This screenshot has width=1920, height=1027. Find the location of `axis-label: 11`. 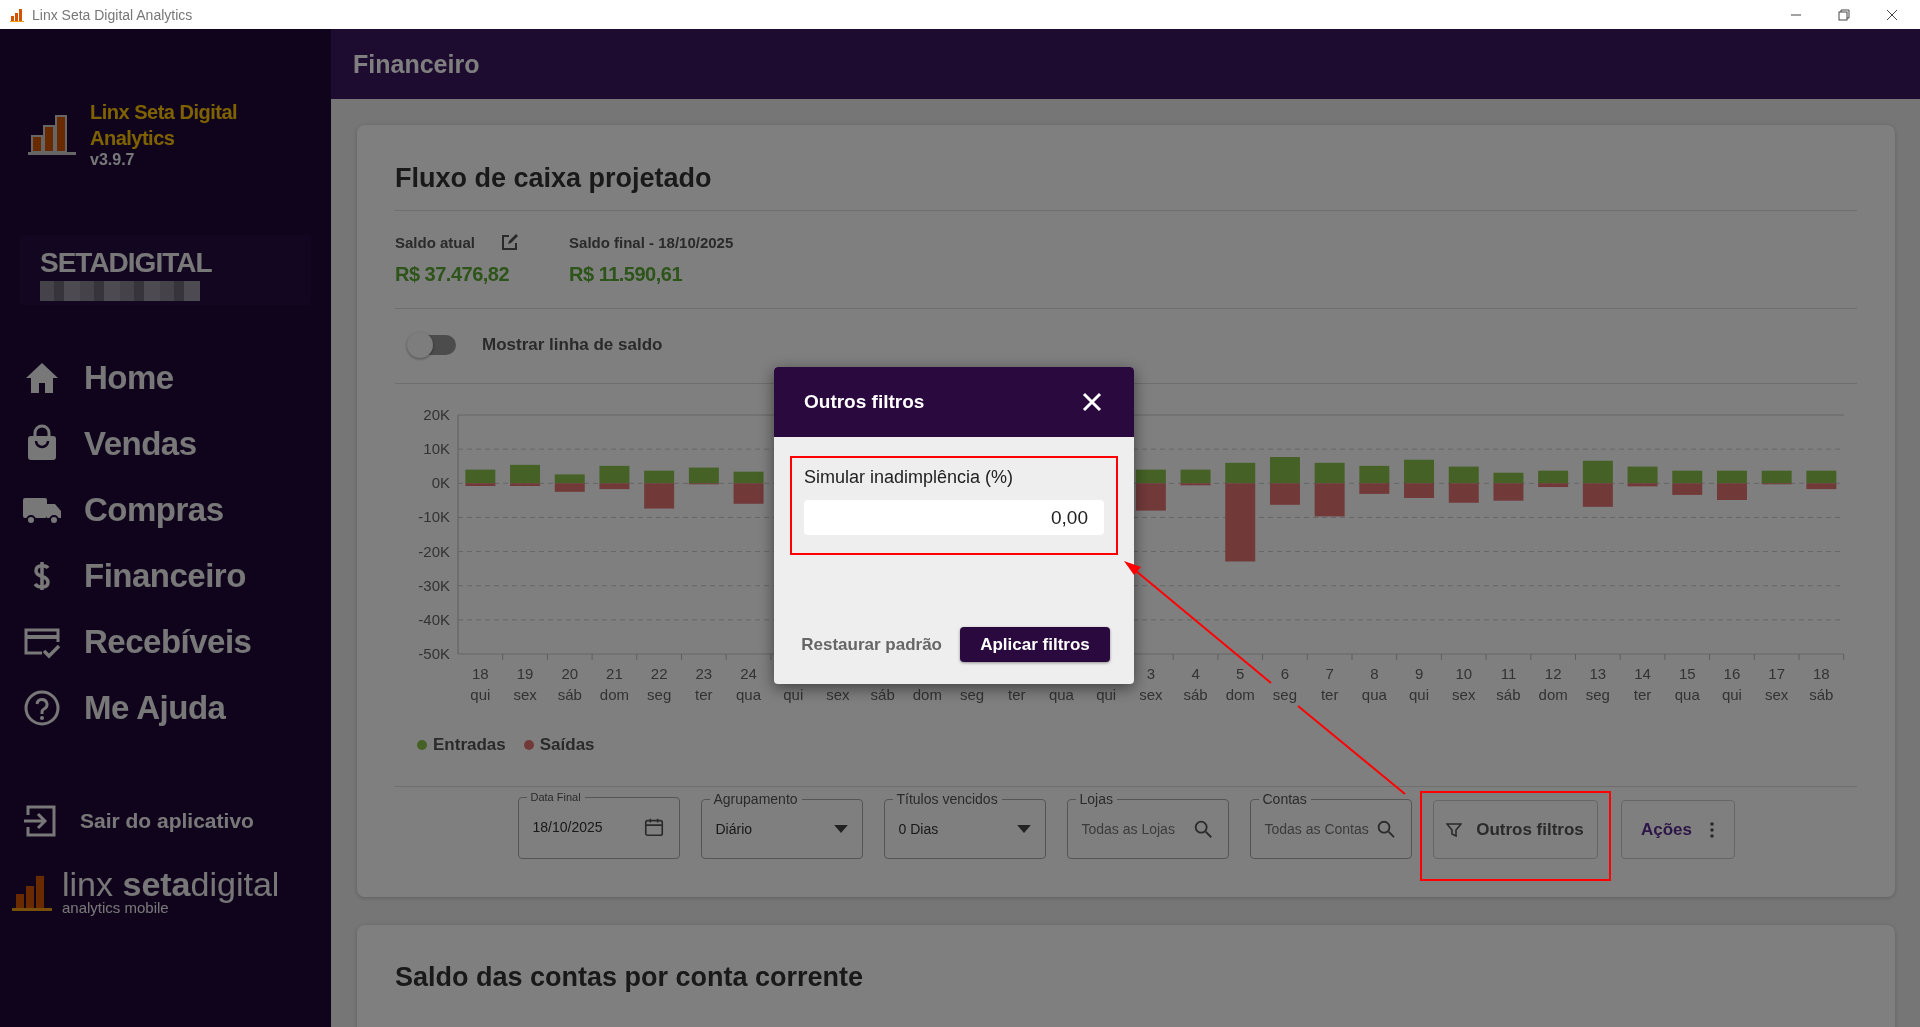

axis-label: 11 is located at coordinates (1508, 673).